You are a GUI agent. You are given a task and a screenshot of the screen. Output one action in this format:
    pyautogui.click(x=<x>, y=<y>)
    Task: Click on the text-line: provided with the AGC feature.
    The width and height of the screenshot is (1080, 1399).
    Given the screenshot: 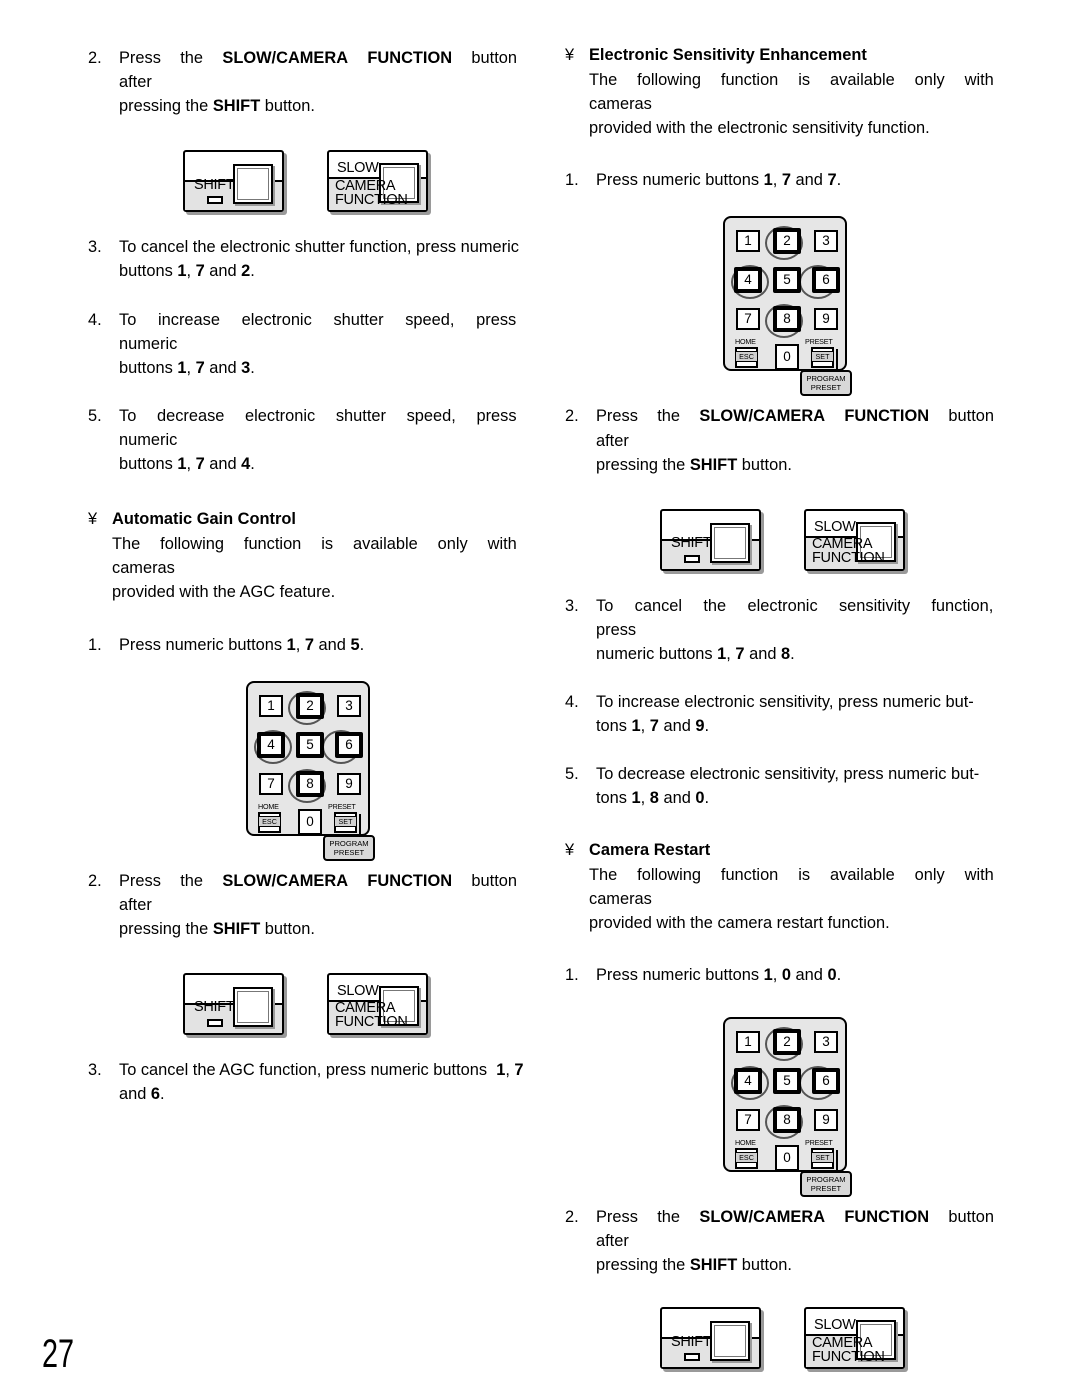 What is the action you would take?
    pyautogui.click(x=224, y=592)
    